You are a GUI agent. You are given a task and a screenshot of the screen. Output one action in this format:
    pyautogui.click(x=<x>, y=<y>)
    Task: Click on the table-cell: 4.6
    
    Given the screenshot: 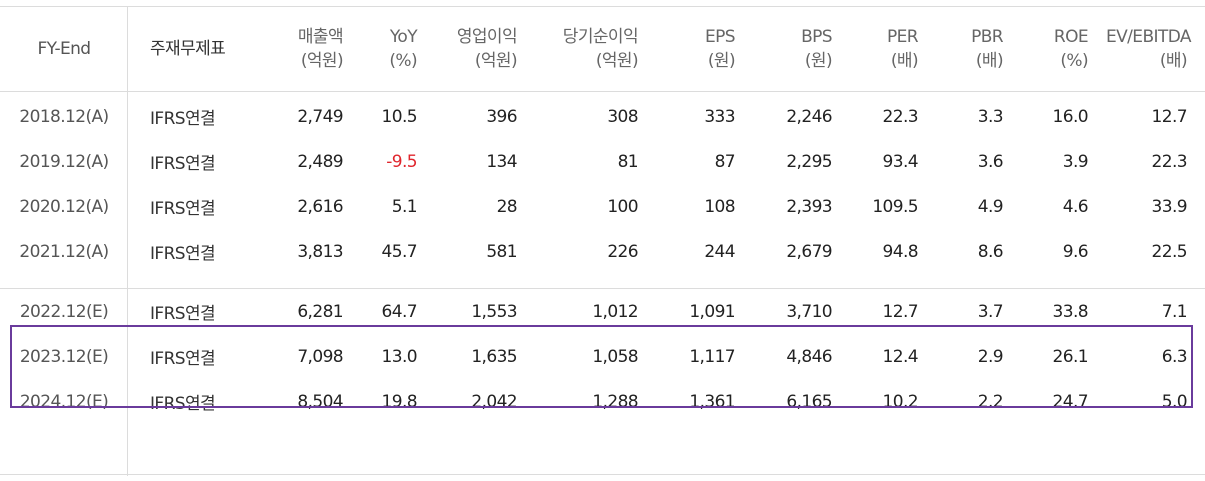 What is the action you would take?
    pyautogui.click(x=1075, y=206)
    